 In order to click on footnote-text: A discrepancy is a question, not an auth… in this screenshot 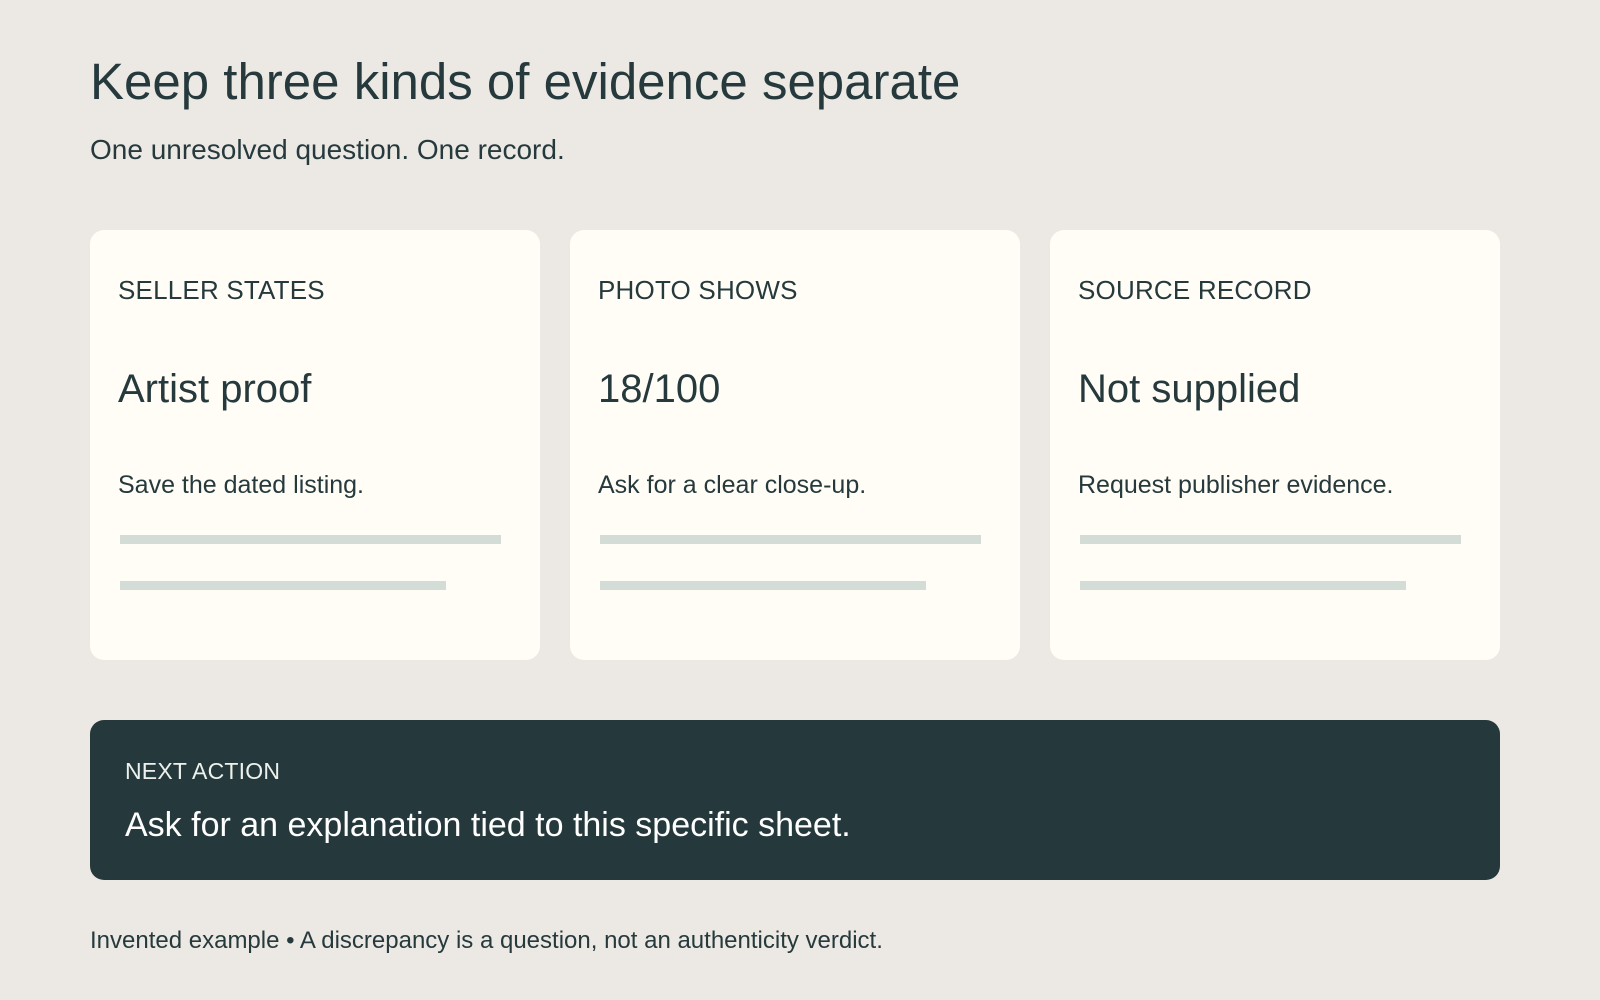, I will do `click(591, 940)`.